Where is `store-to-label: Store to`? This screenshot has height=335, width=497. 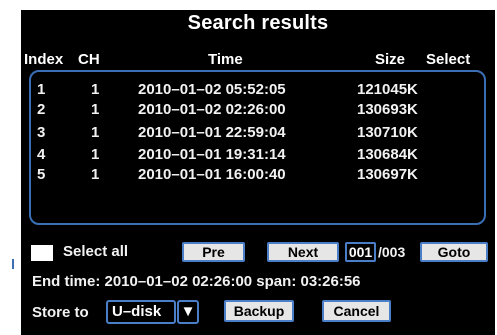 store-to-label: Store to is located at coordinates (60, 312).